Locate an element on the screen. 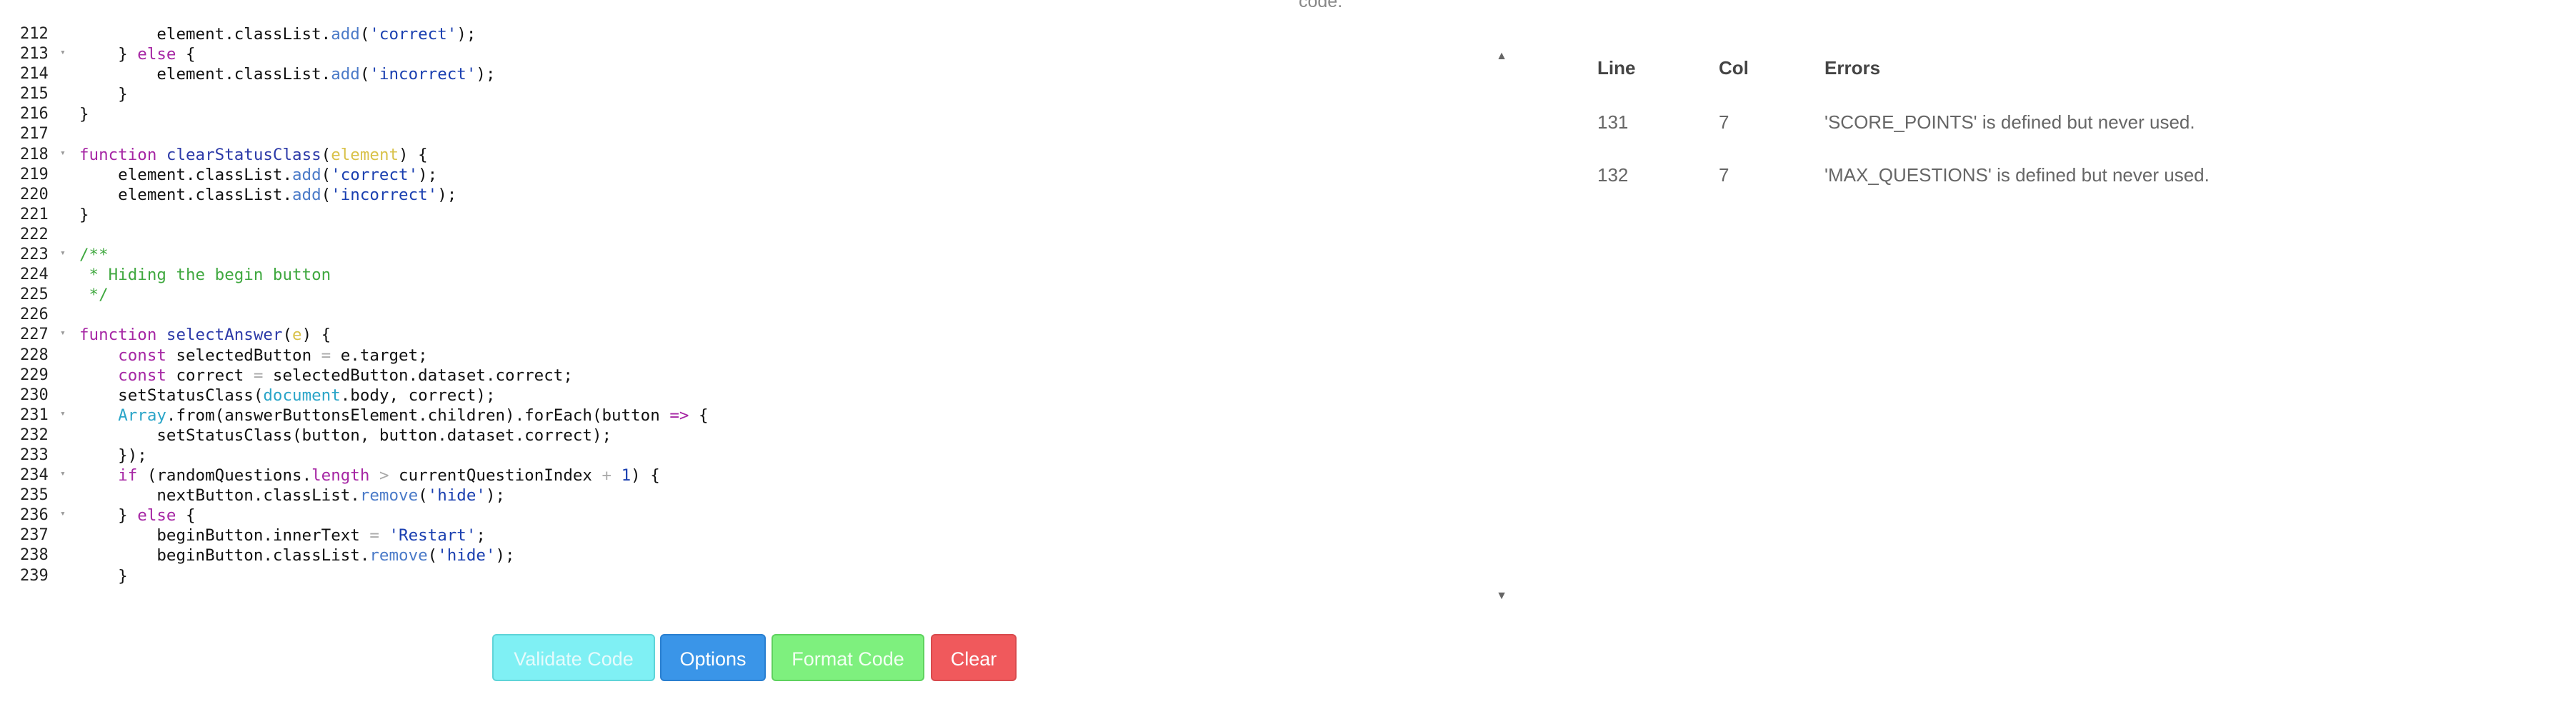  code-text: } is located at coordinates (104, 94).